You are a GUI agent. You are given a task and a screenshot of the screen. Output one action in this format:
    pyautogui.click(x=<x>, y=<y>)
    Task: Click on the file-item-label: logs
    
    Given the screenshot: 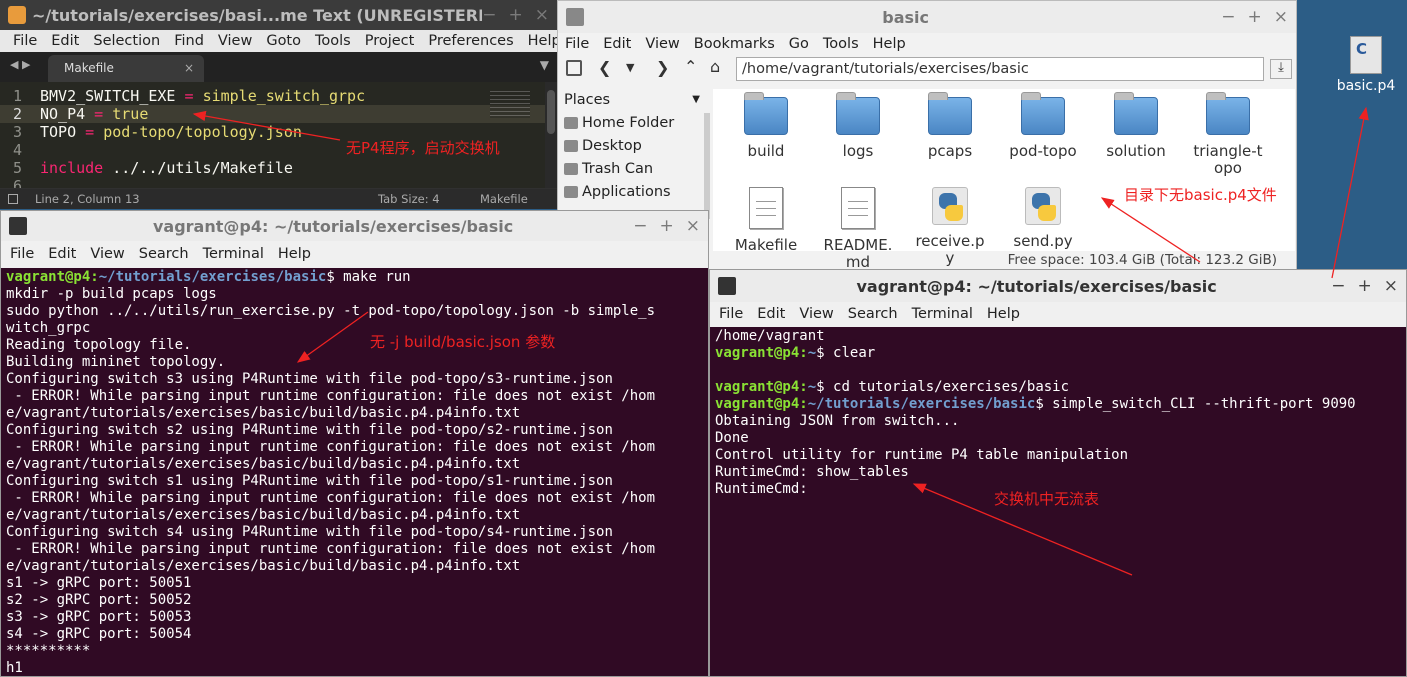 What is the action you would take?
    pyautogui.click(x=858, y=151)
    